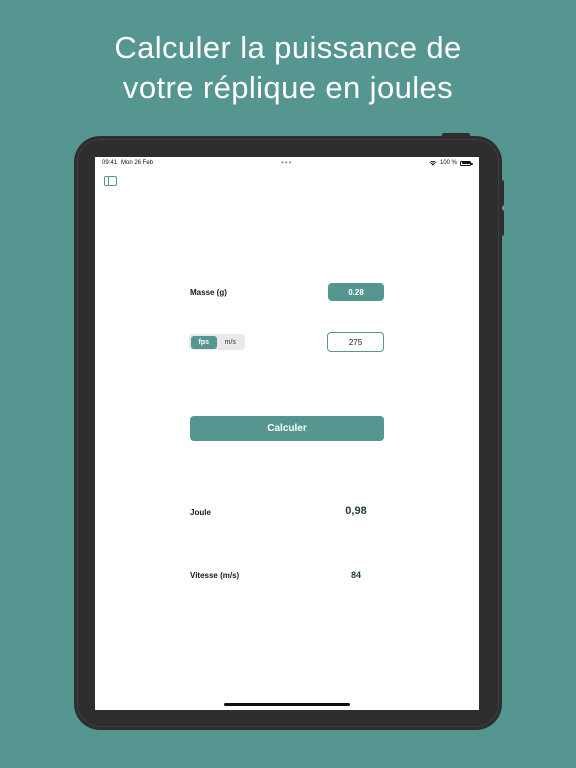 This screenshot has height=768, width=576. I want to click on status-right: 100 %, so click(451, 163).